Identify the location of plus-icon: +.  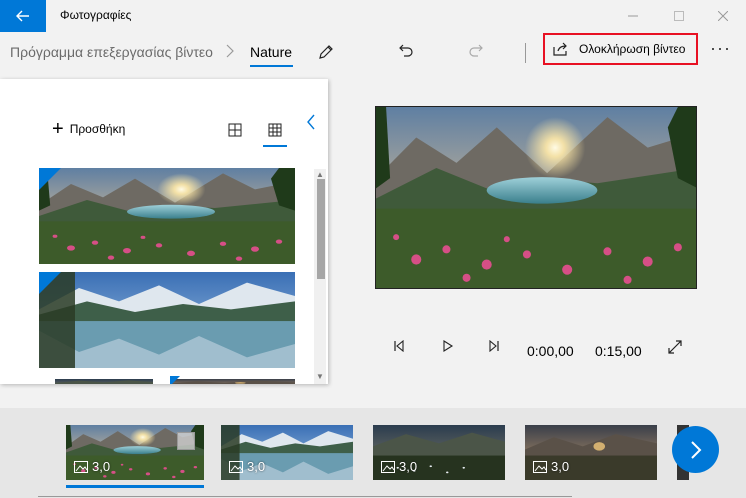
(58, 129).